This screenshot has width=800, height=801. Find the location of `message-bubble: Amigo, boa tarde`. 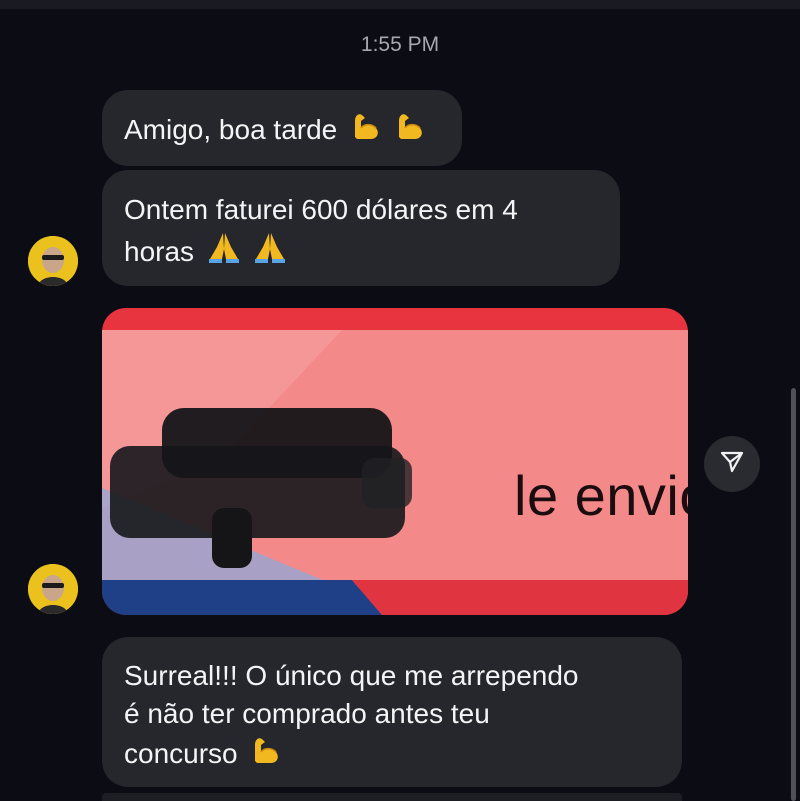

message-bubble: Amigo, boa tarde is located at coordinates (282, 128).